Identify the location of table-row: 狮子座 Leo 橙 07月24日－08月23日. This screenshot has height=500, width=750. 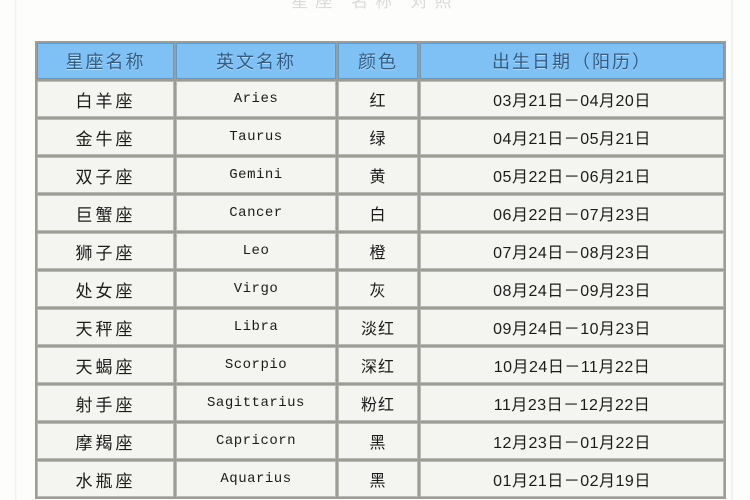
(380, 251).